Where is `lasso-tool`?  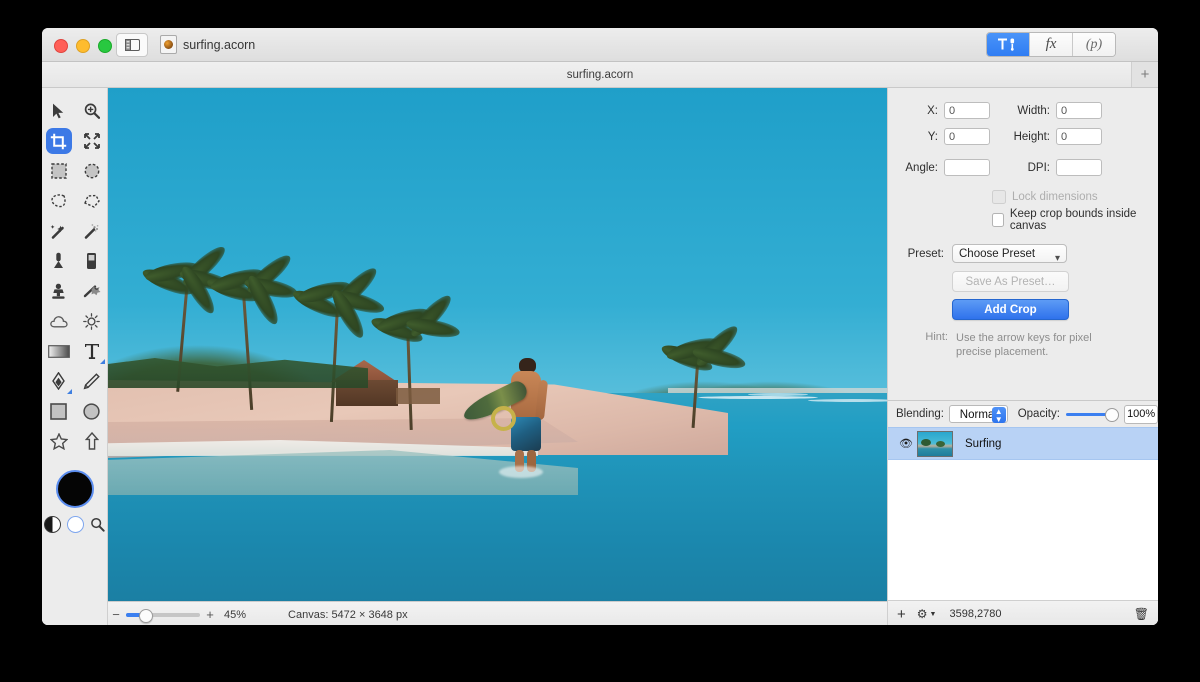 lasso-tool is located at coordinates (58, 201).